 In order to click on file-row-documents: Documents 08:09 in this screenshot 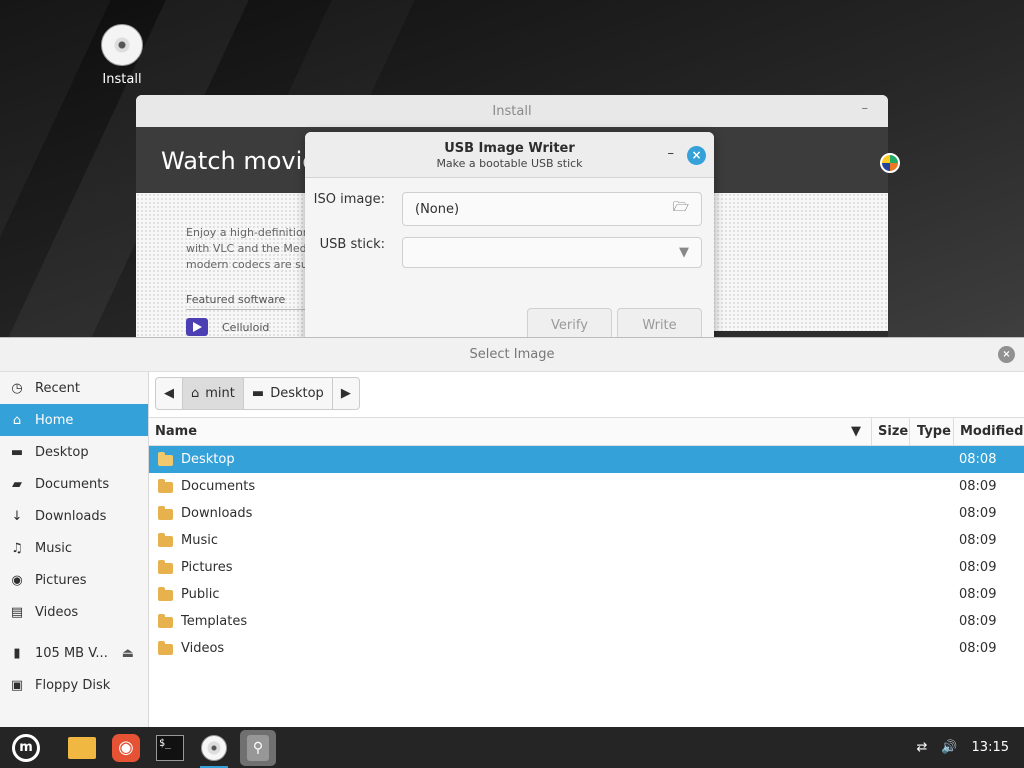, I will do `click(586, 486)`.